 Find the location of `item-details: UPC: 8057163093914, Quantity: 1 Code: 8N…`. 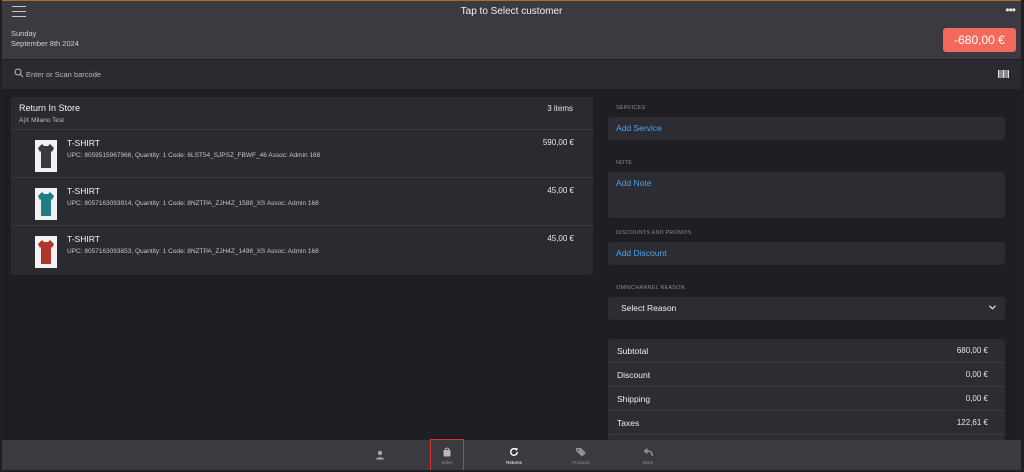

item-details: UPC: 8057163093914, Quantity: 1 Code: 8N… is located at coordinates (193, 203).